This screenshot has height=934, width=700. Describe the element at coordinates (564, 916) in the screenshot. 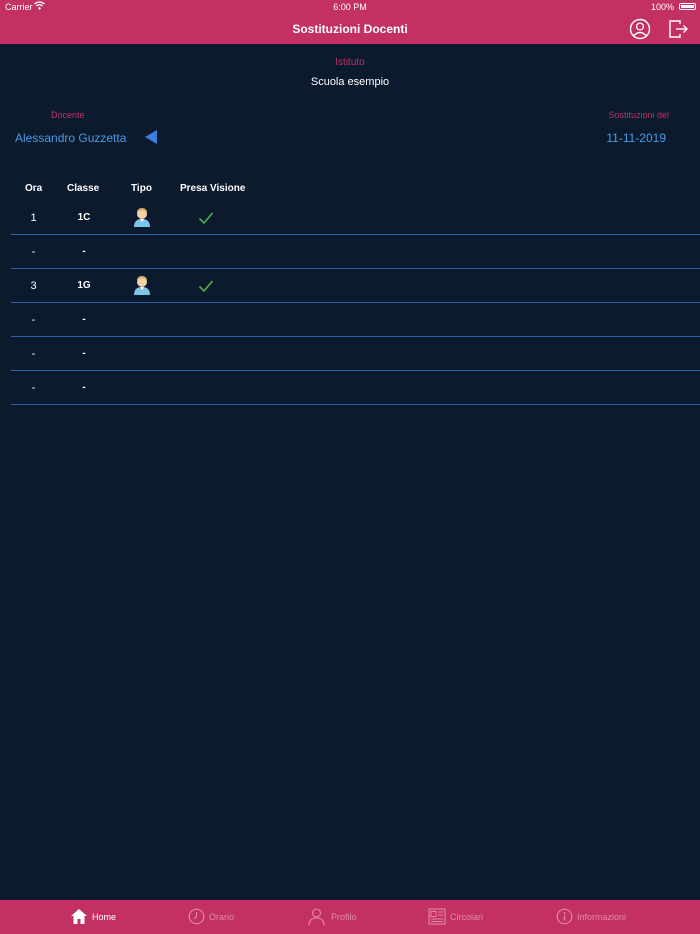

I see `info-icon` at that location.